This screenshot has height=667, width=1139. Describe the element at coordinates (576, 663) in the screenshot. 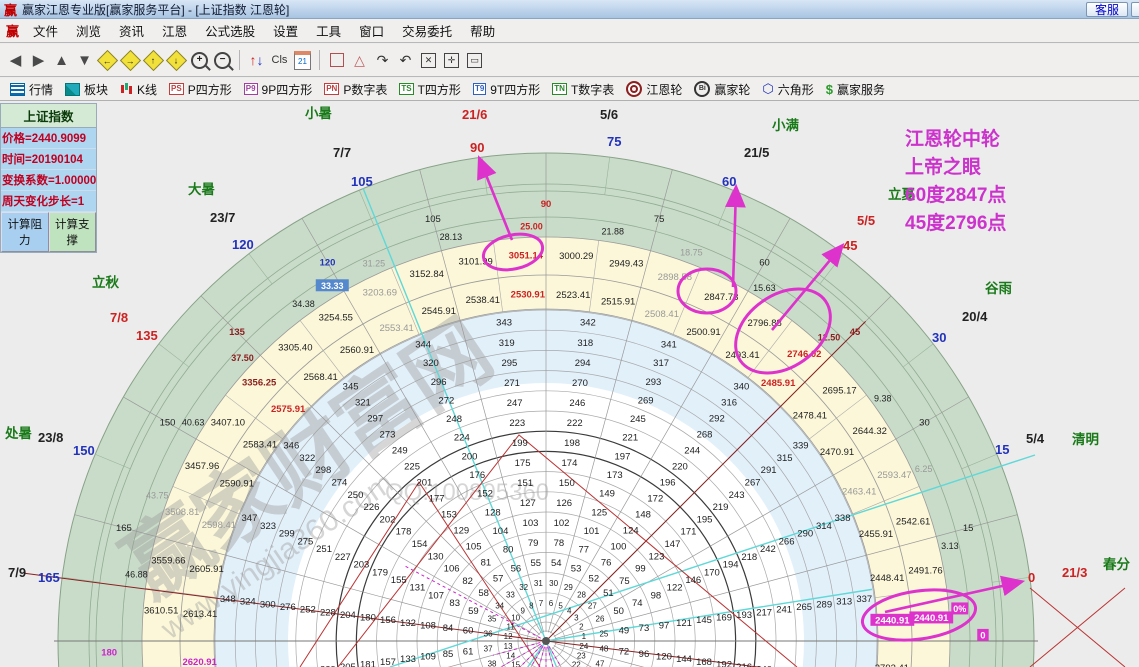

I see `svg-text: 22` at that location.